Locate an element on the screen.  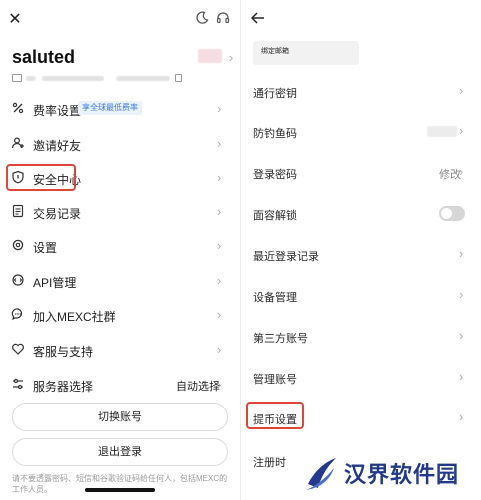
server-selection-value: 自动选择 is located at coordinates (198, 387).